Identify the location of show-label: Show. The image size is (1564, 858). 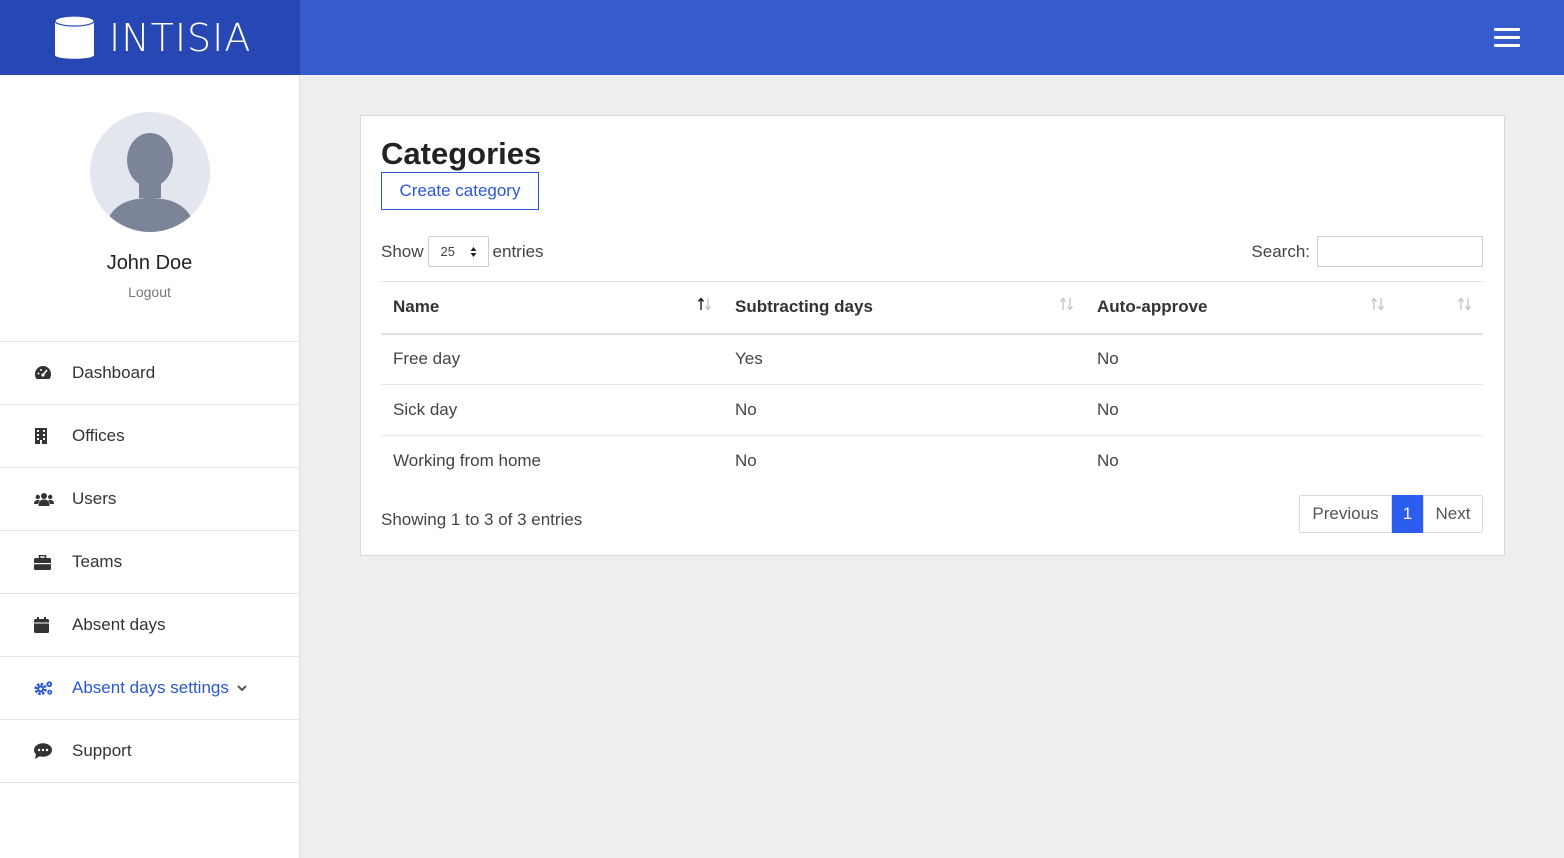
(402, 251).